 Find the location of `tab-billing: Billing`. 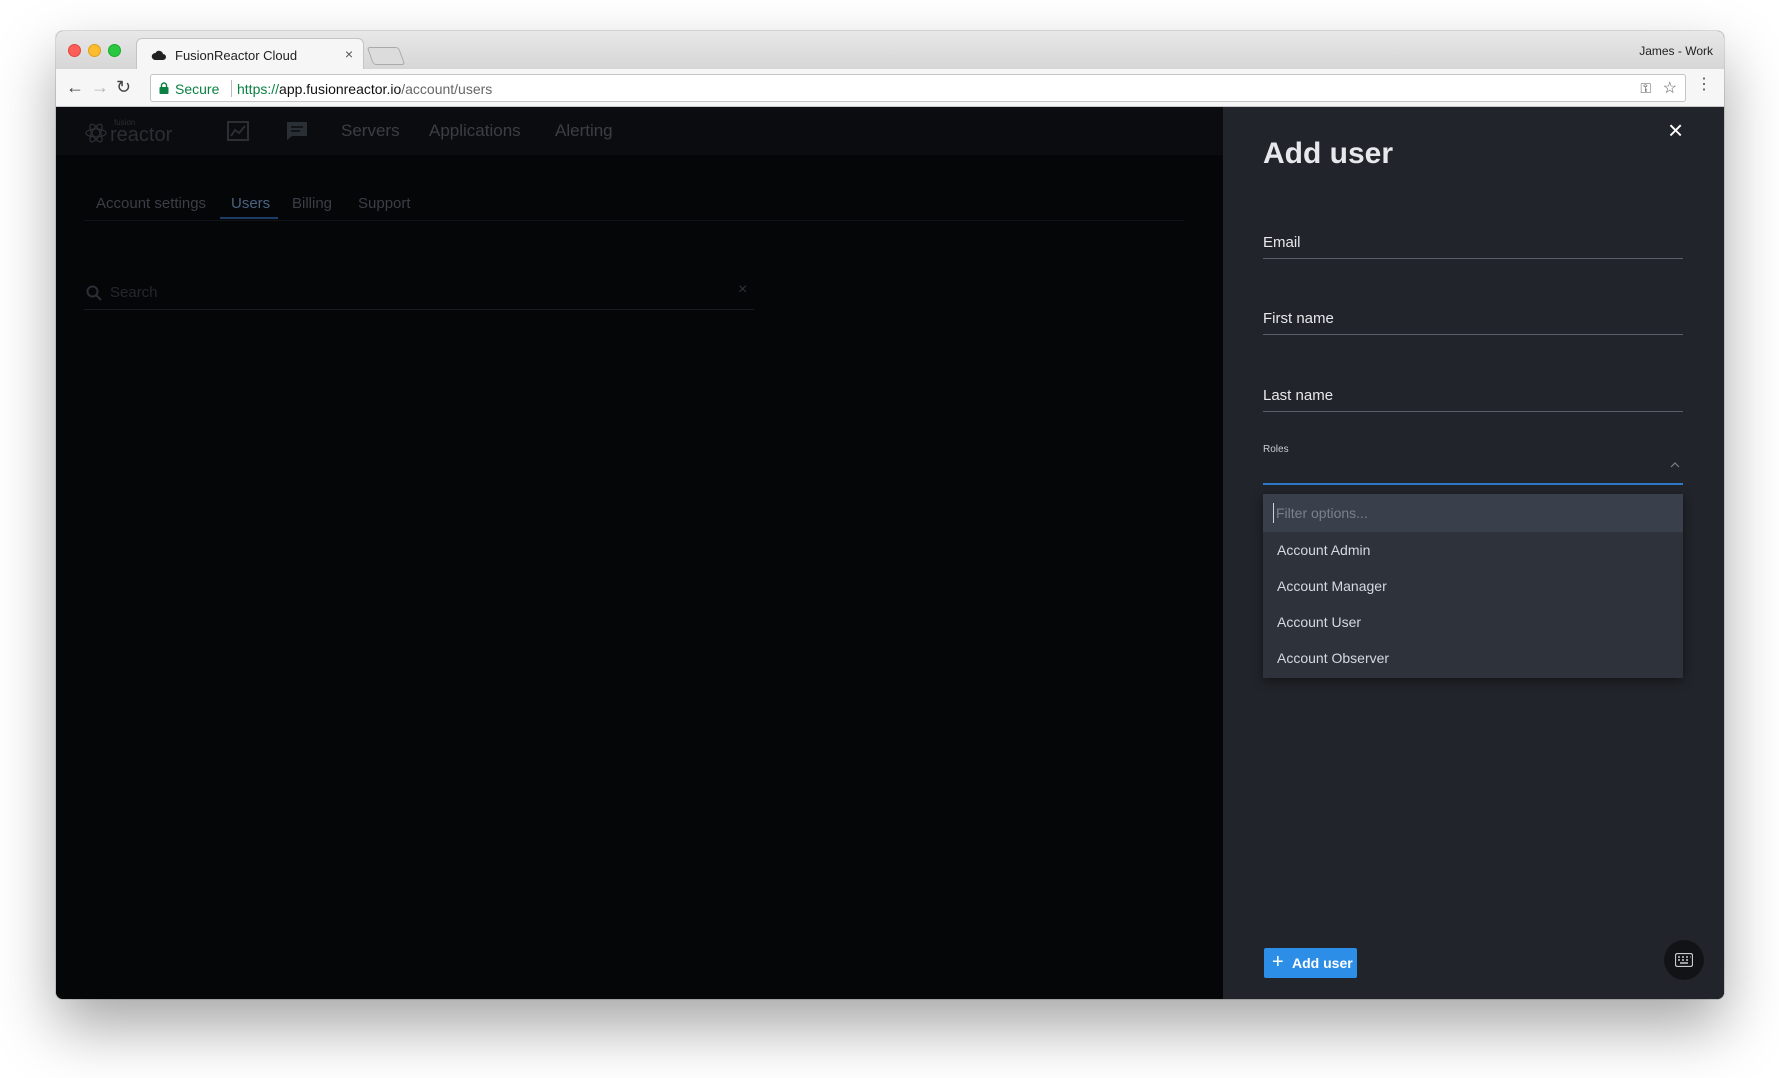

tab-billing: Billing is located at coordinates (312, 203).